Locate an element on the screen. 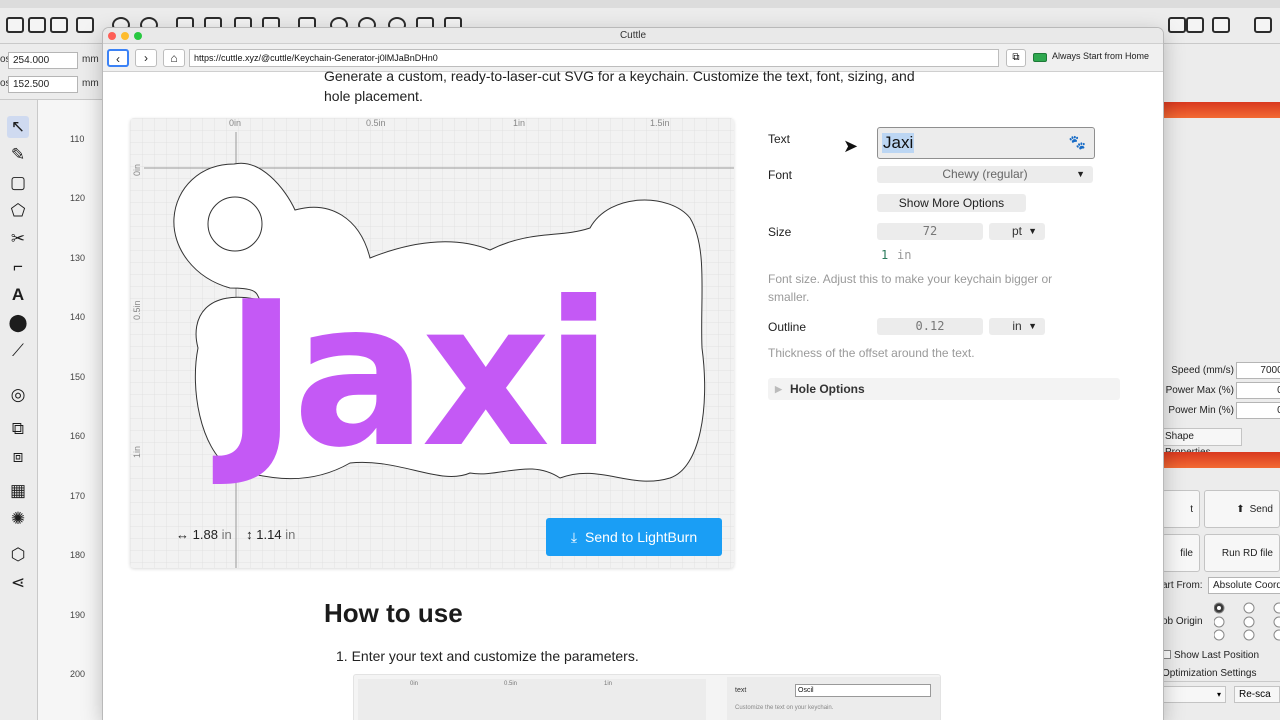 This screenshot has width=1280, height=720. rectangle-tool-icon: ▢ is located at coordinates (18, 183).